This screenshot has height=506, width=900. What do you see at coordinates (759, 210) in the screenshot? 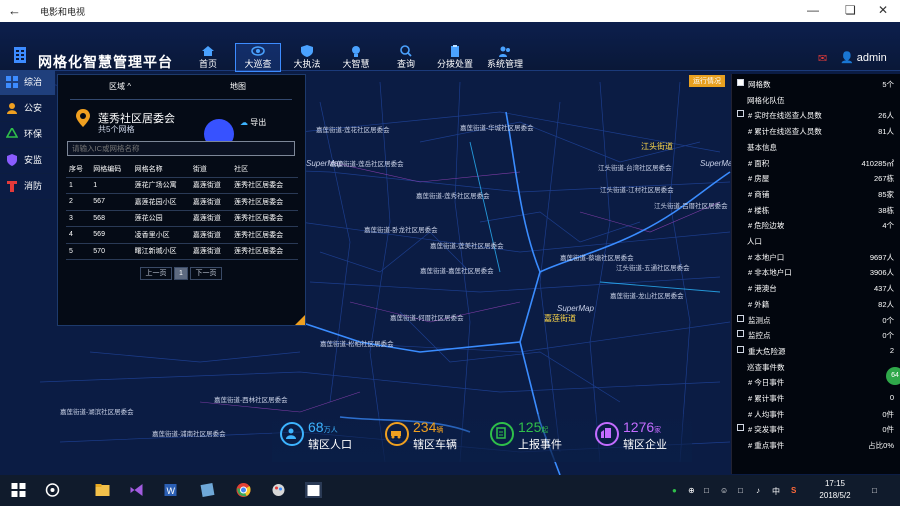
I see `stat-row-label: # 楼栋` at bounding box center [759, 210].